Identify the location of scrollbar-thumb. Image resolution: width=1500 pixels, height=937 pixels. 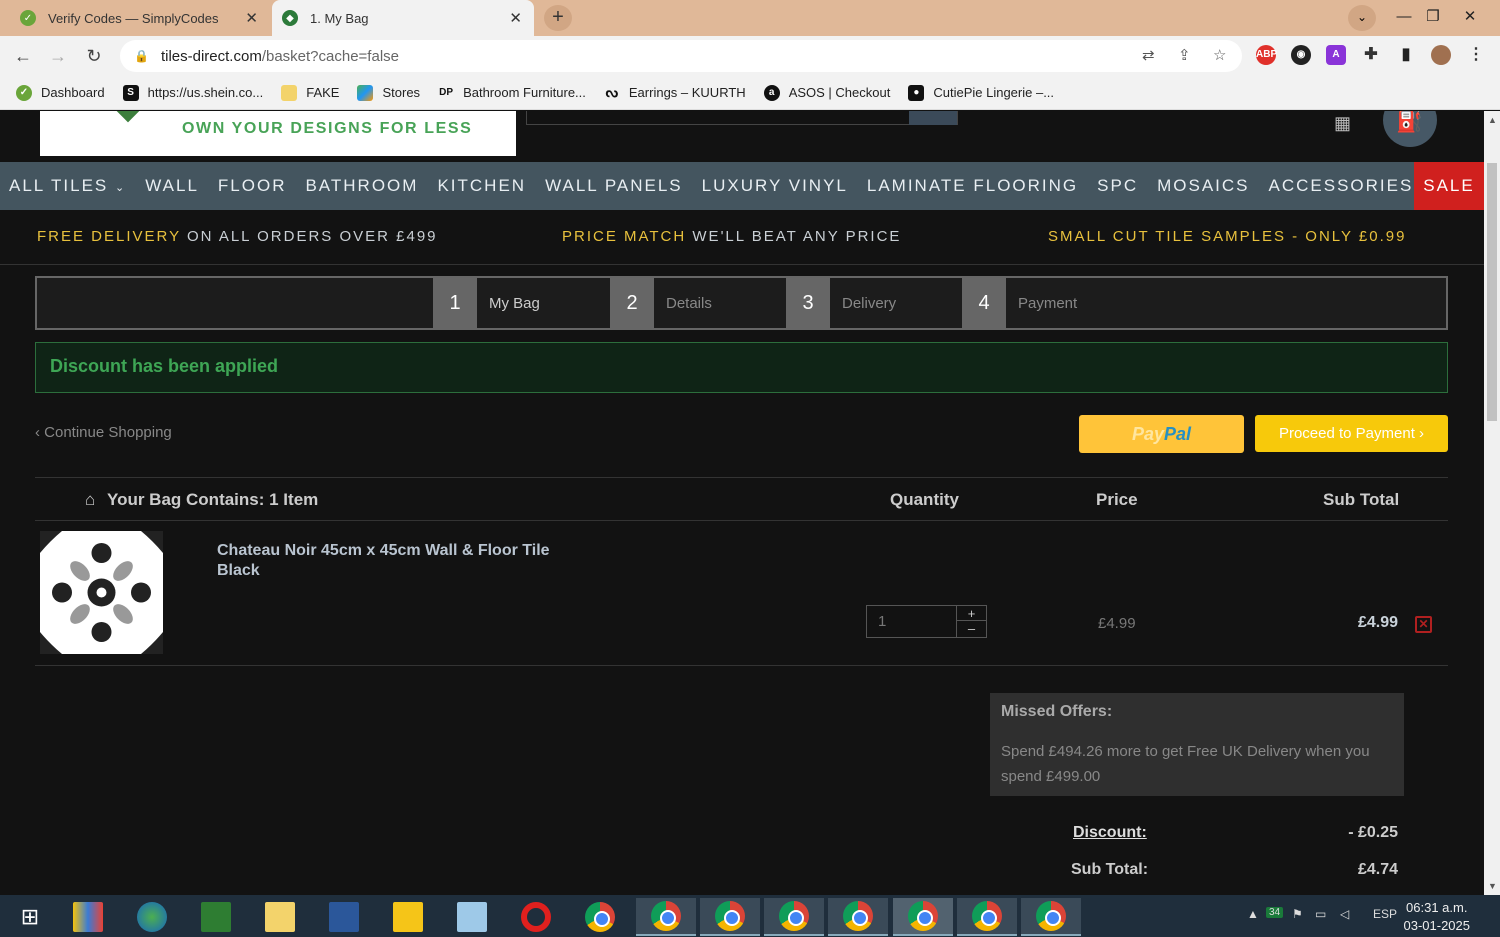
(1492, 292).